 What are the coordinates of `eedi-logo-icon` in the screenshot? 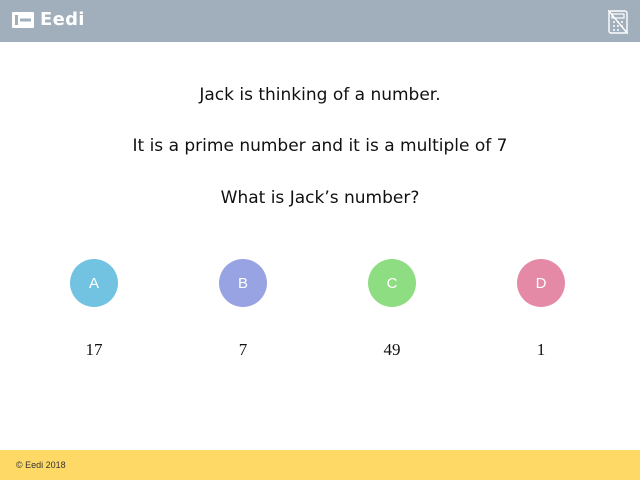 It's located at (23, 20).